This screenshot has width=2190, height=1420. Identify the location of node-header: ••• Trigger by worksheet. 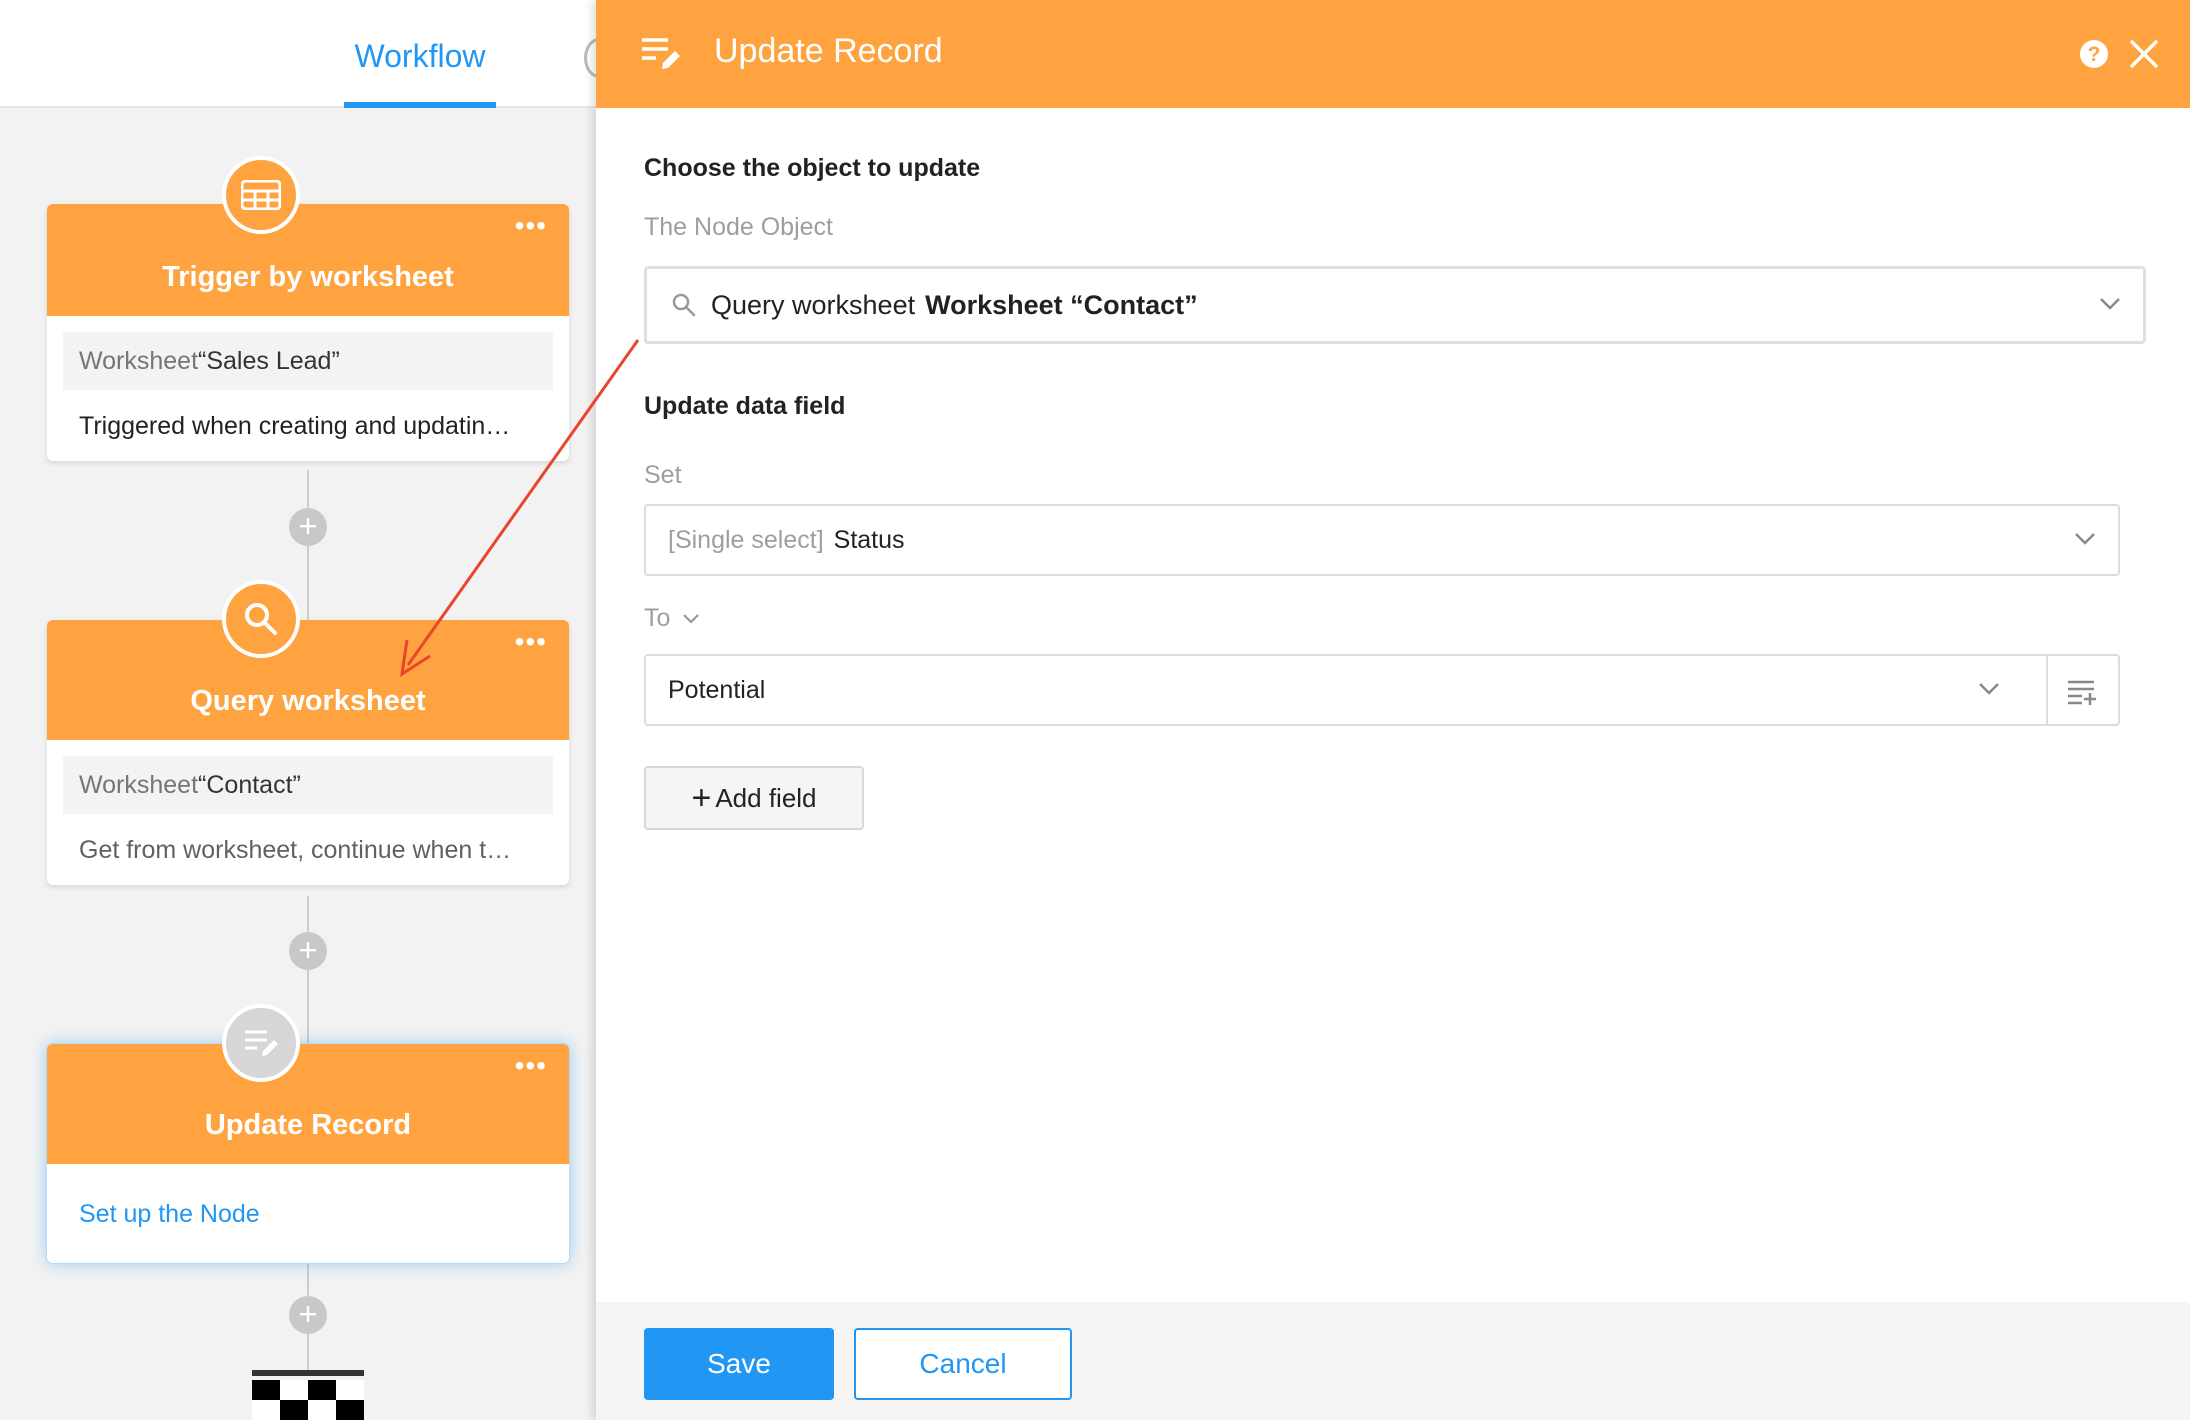
(308, 260).